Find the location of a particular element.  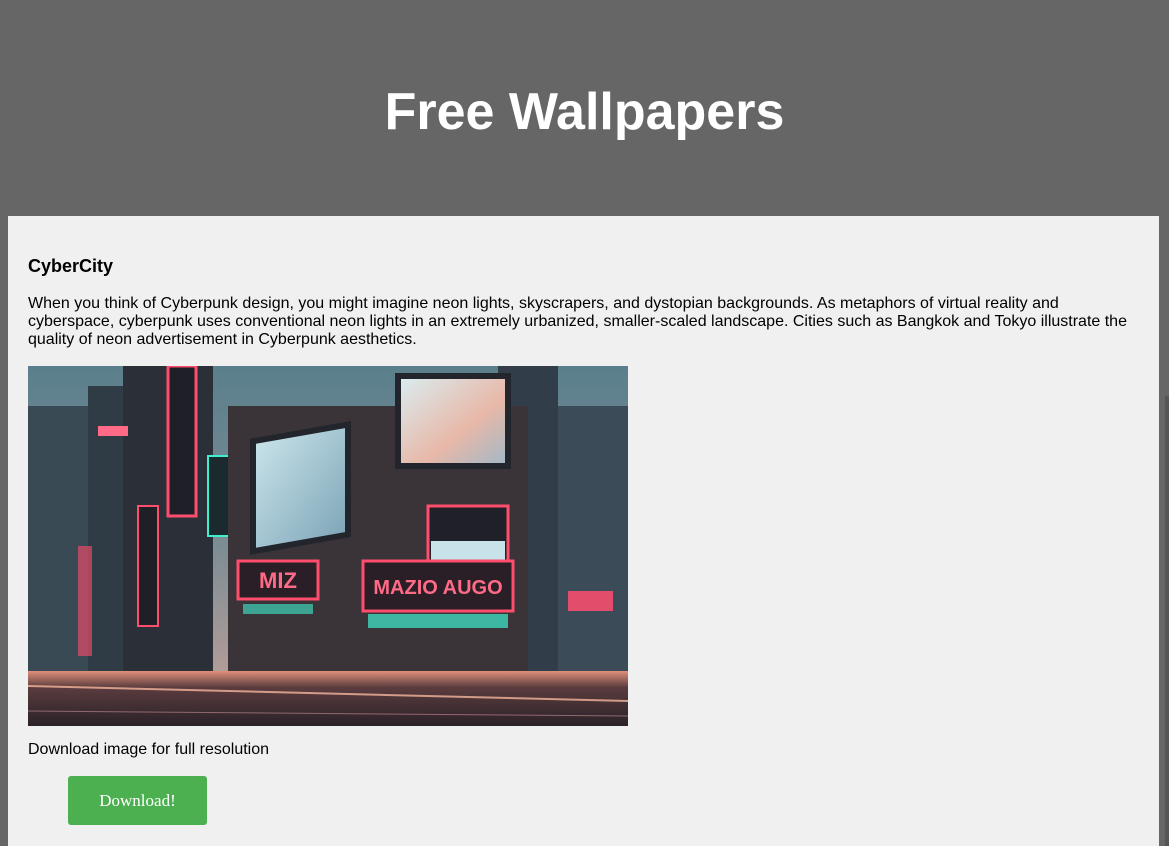

download-hint: Download image for full resolution is located at coordinates (149, 749).